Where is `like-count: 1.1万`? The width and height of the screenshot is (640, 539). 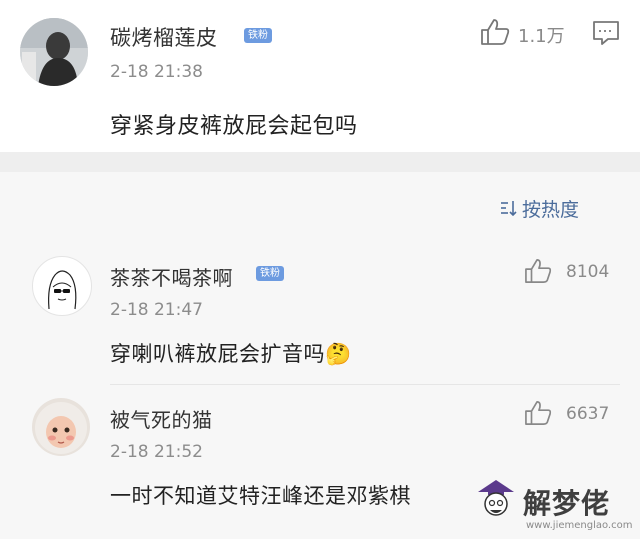
like-count: 1.1万 is located at coordinates (541, 36).